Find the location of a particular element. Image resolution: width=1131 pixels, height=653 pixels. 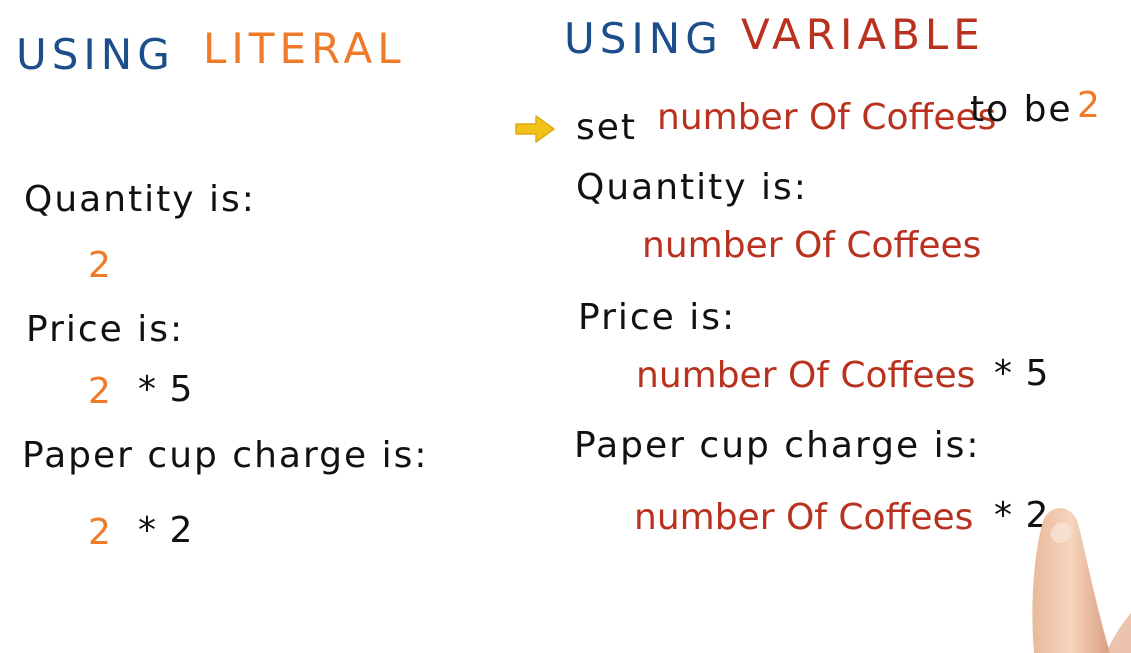

set-variable: number Of Coffees is located at coordinates (827, 117).